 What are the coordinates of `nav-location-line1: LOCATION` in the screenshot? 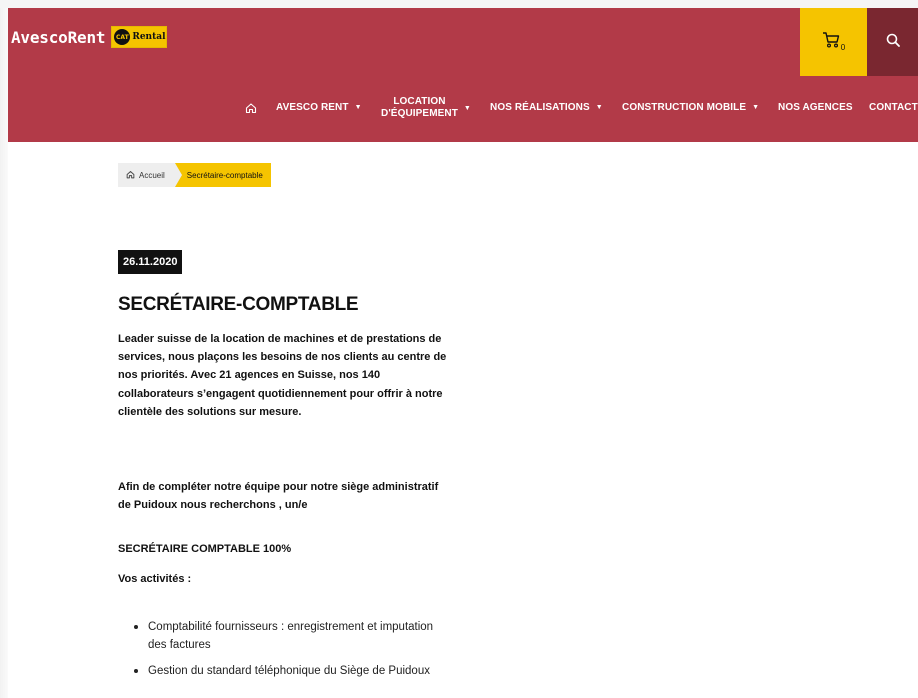 It's located at (419, 101).